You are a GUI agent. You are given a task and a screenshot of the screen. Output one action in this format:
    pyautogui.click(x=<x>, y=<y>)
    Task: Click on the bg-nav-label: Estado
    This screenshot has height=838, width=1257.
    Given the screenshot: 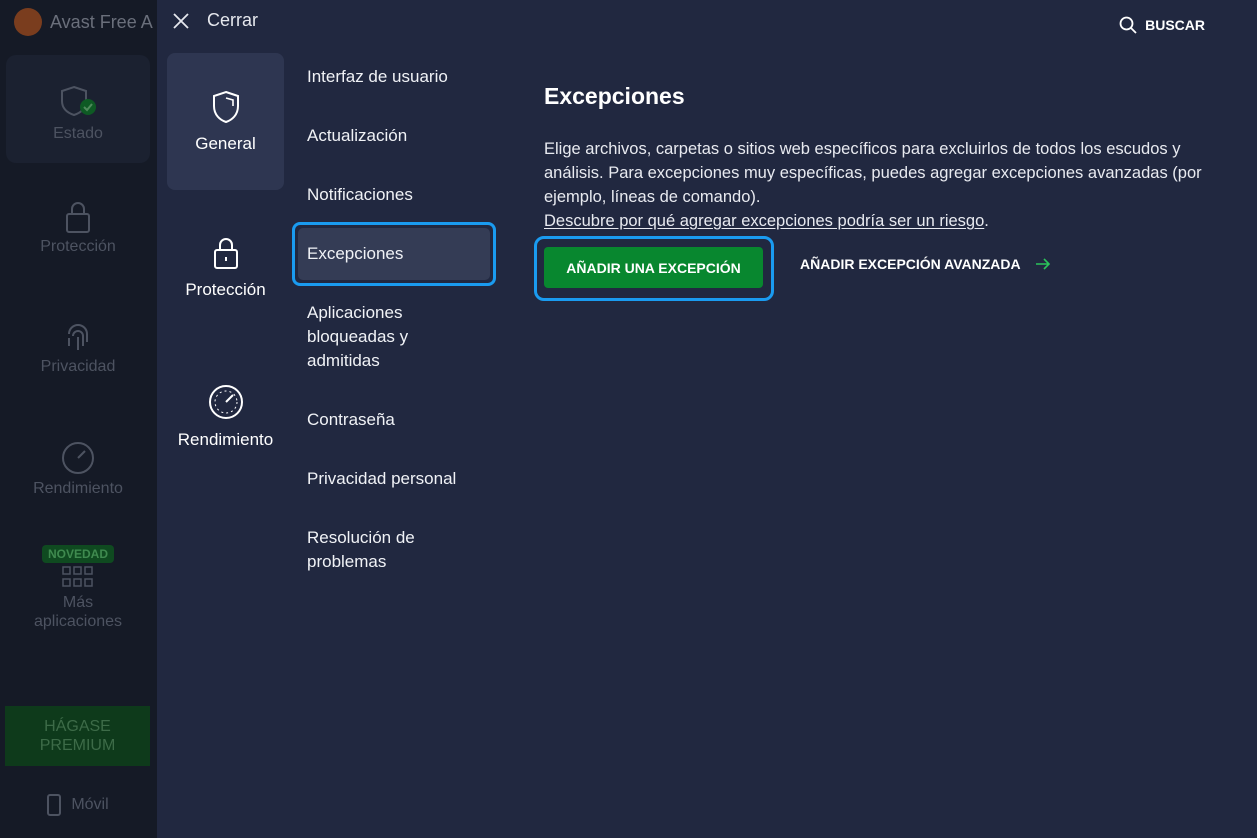 What is the action you would take?
    pyautogui.click(x=78, y=133)
    